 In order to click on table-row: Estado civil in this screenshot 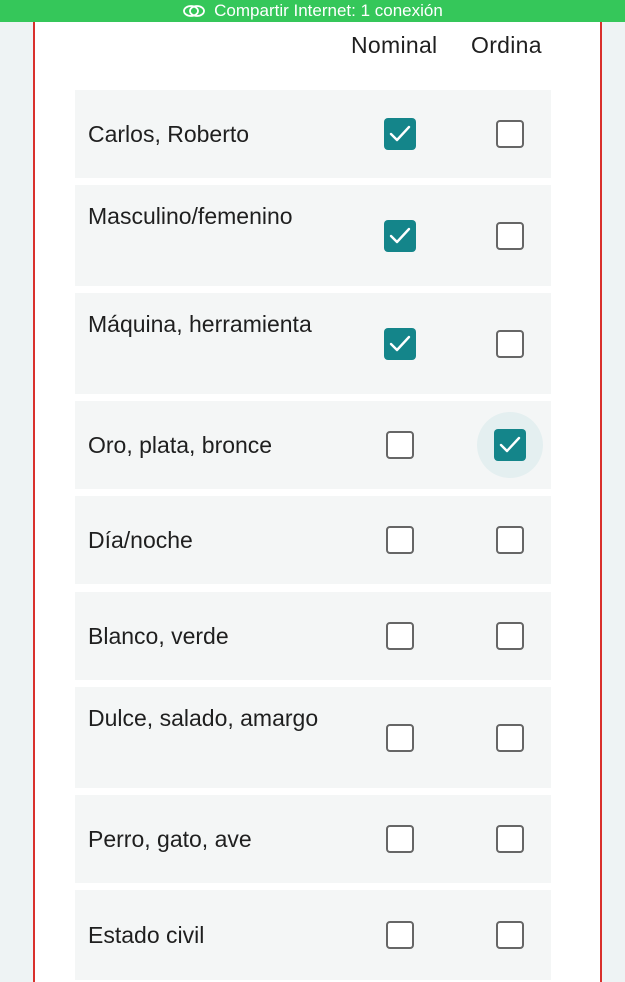, I will do `click(313, 935)`.